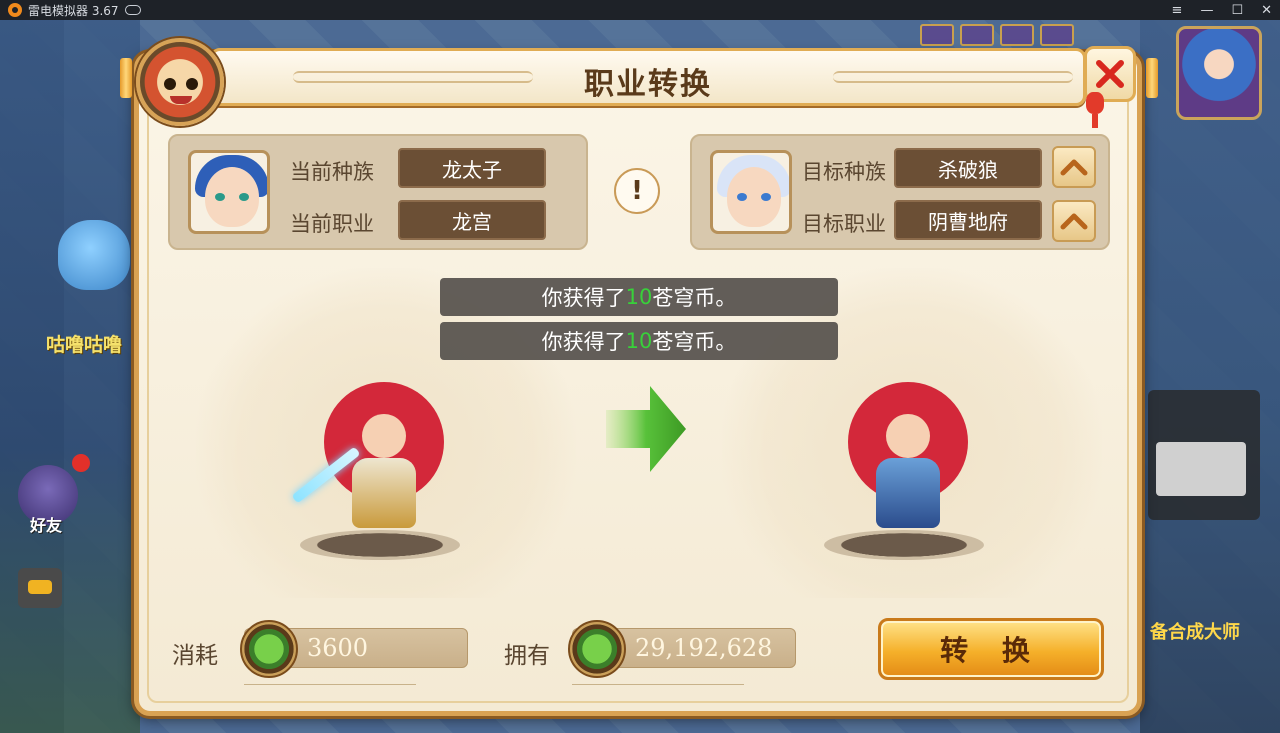 The height and width of the screenshot is (733, 1280). I want to click on current-class-value: 龙宫, so click(472, 220).